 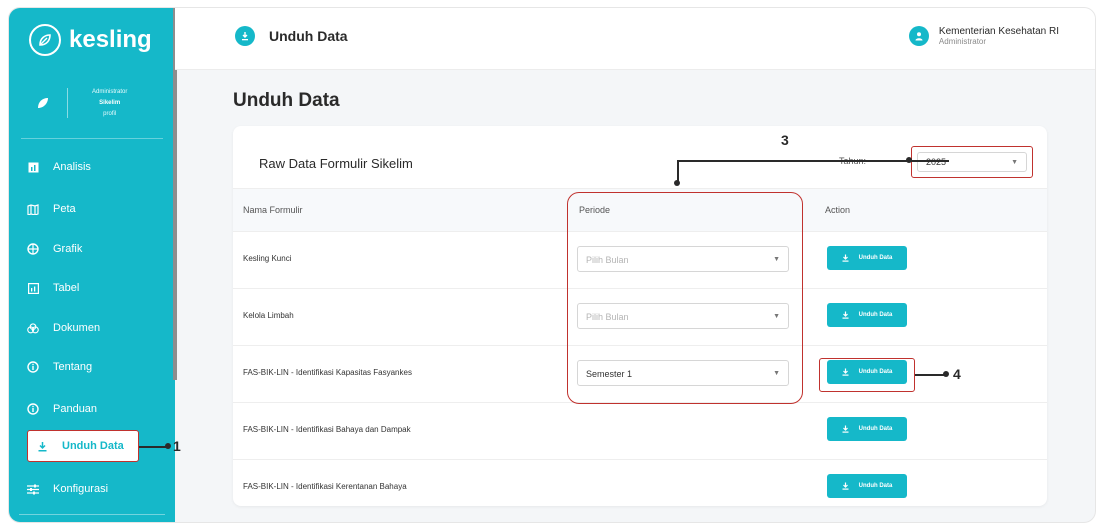 I want to click on annotation-label-4: 4, so click(x=957, y=374).